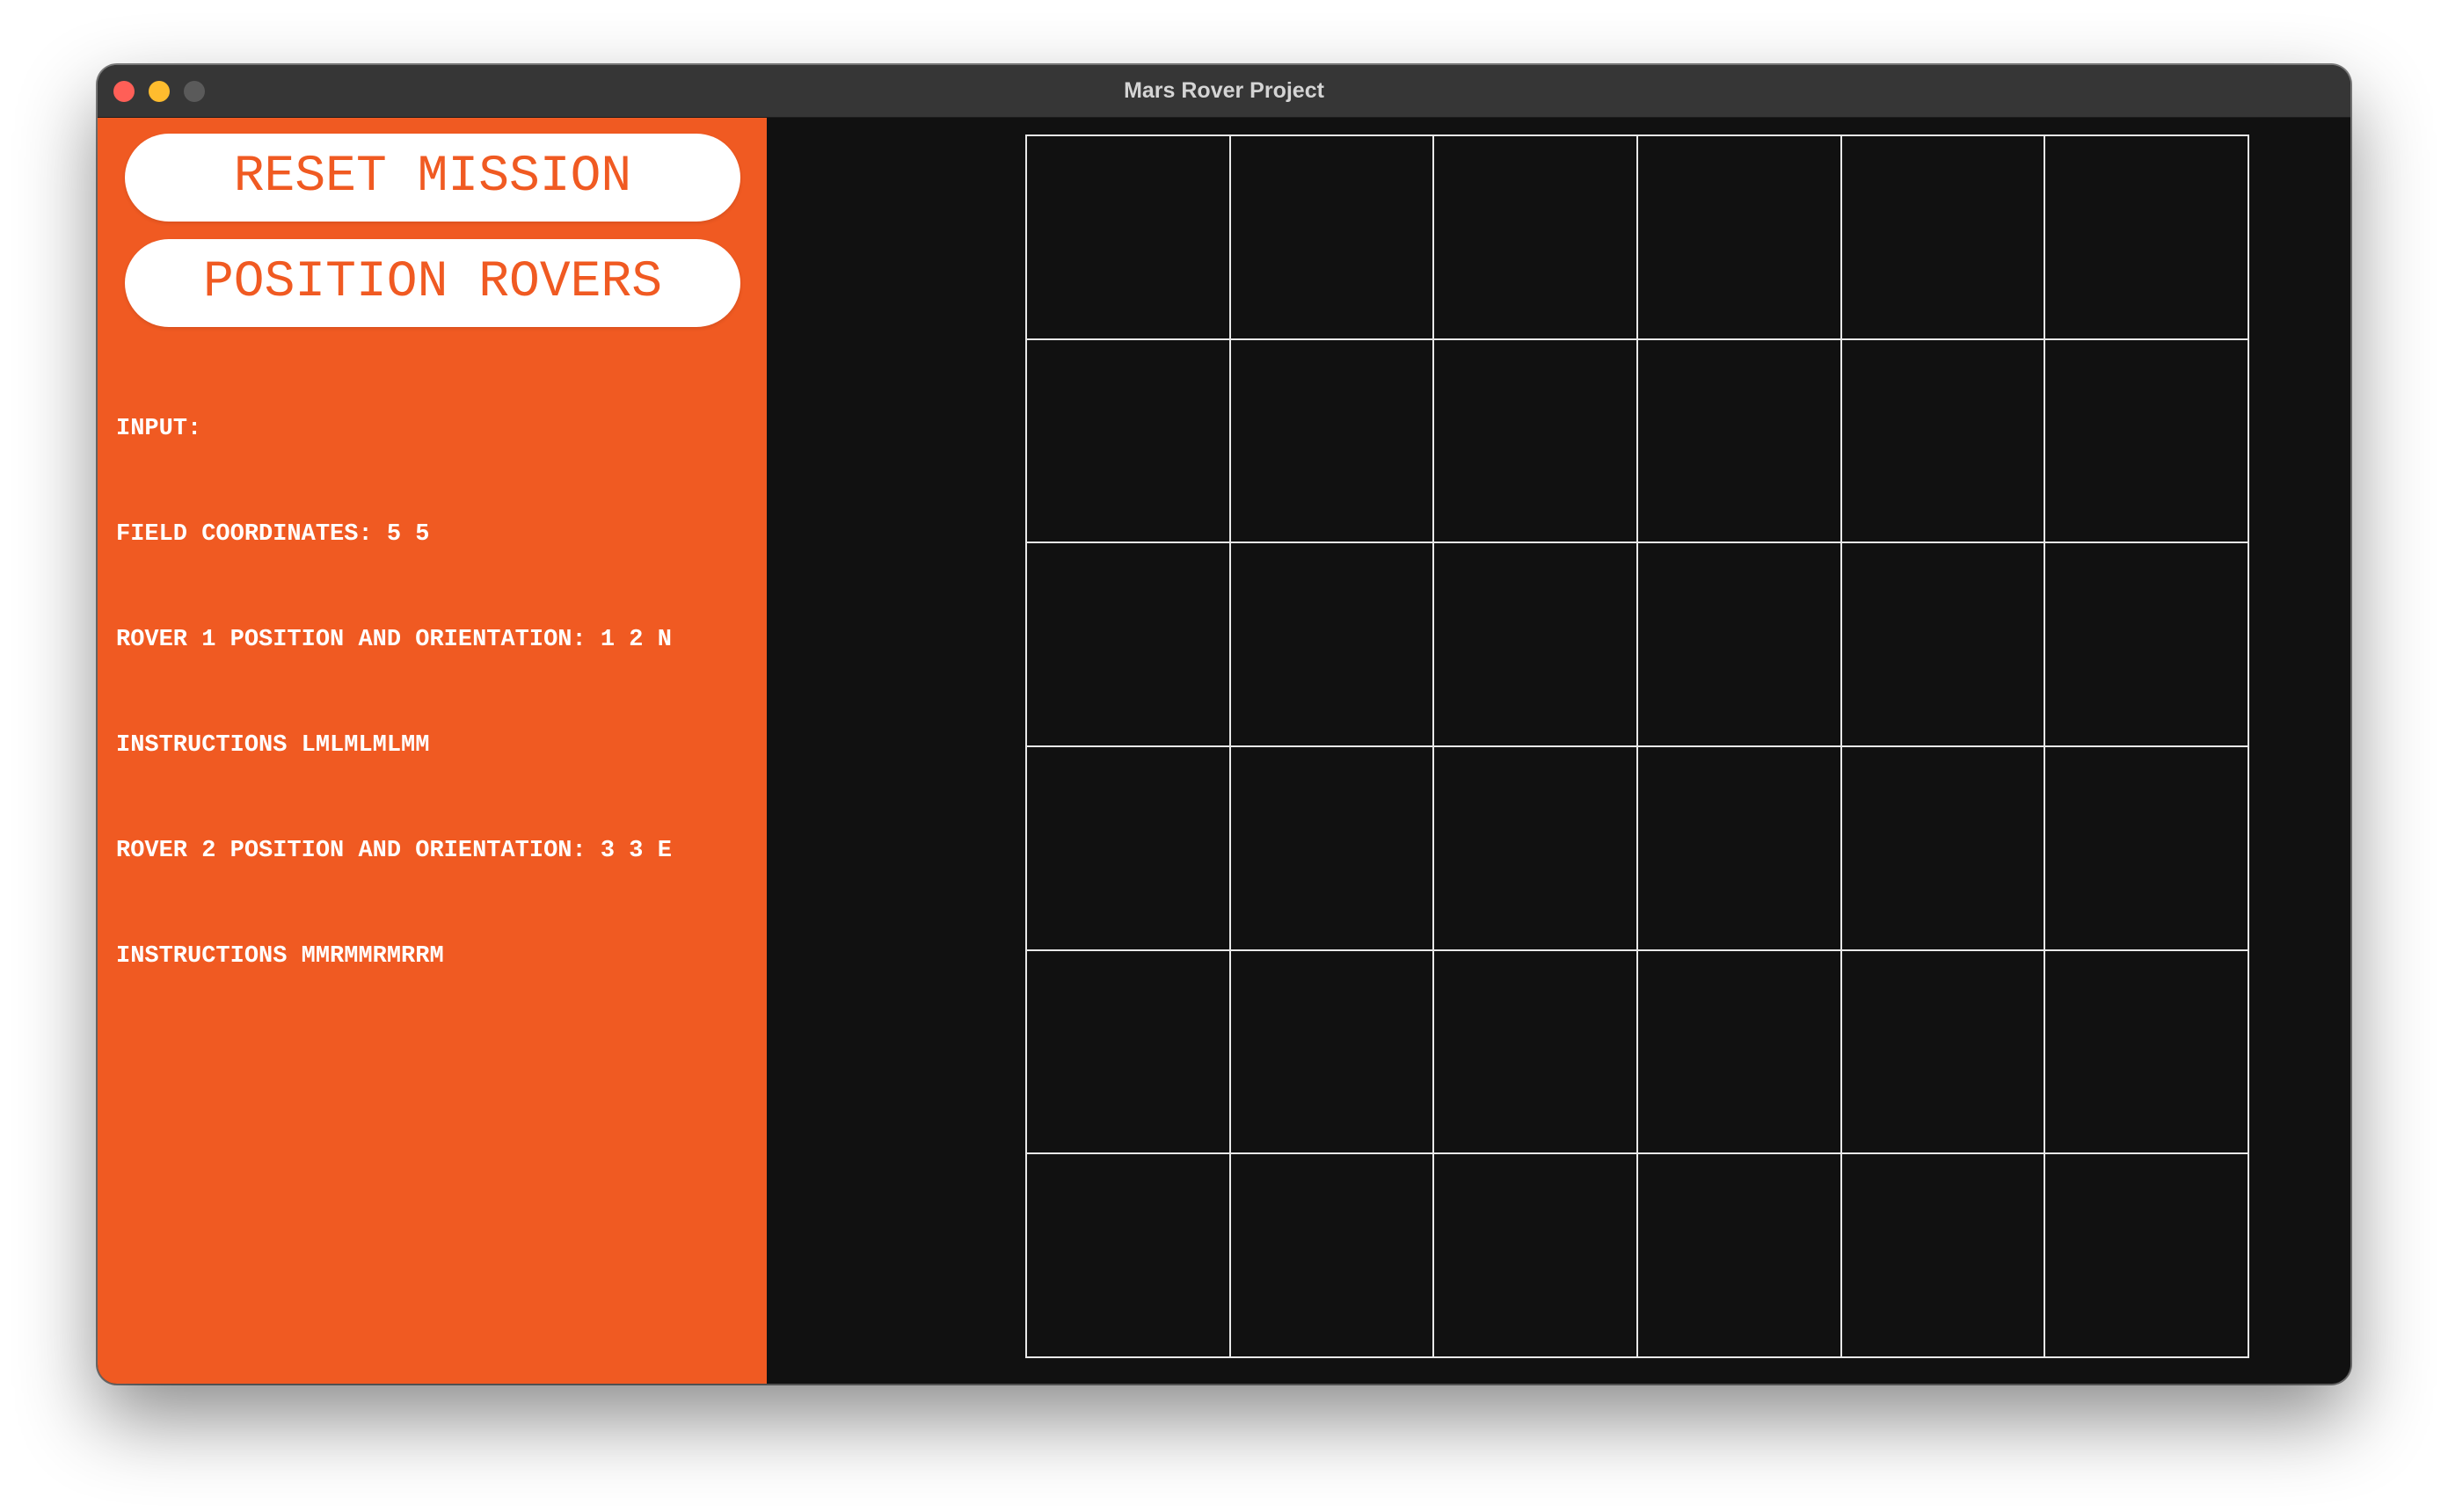 This screenshot has width=2448, height=1512. I want to click on info-line-input-heading: INPUT:, so click(159, 429).